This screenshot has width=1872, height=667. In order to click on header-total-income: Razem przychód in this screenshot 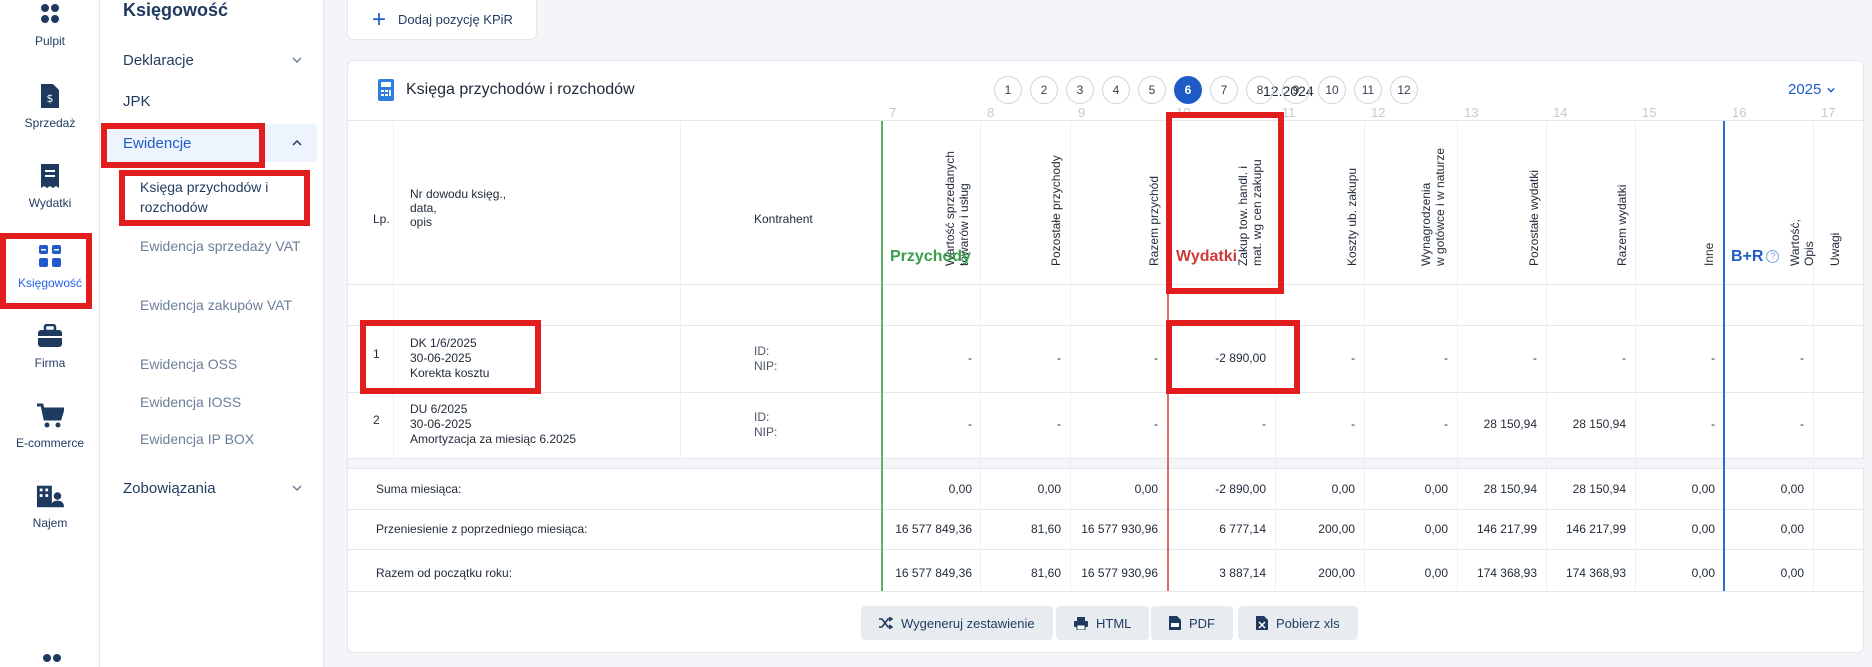, I will do `click(1154, 220)`.